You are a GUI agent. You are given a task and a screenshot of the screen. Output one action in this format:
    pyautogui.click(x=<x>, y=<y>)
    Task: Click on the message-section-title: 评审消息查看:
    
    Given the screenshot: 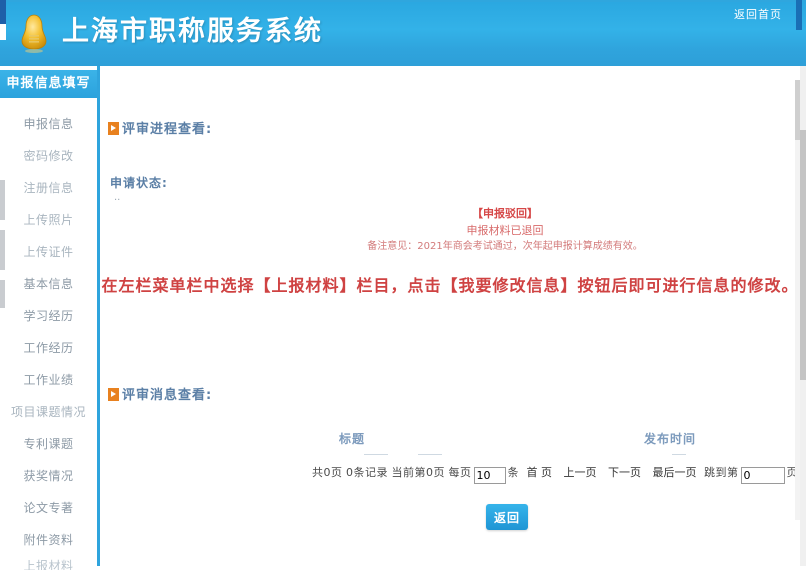 What is the action you would take?
    pyautogui.click(x=160, y=393)
    